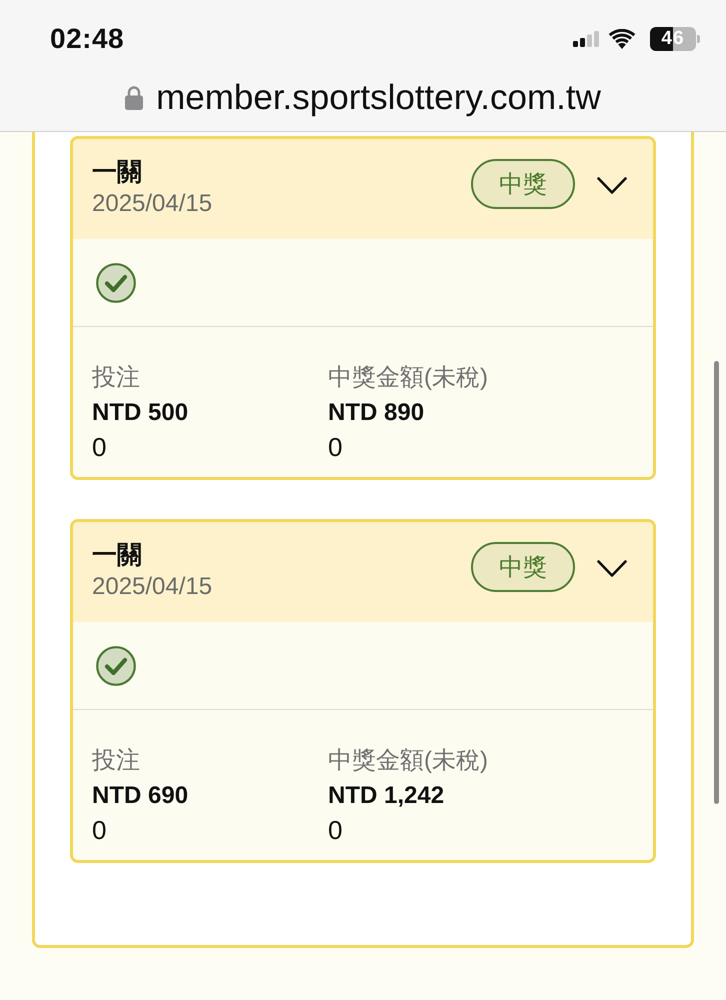  Describe the element at coordinates (141, 413) in the screenshot. I see `stat-value: NTD 500` at that location.